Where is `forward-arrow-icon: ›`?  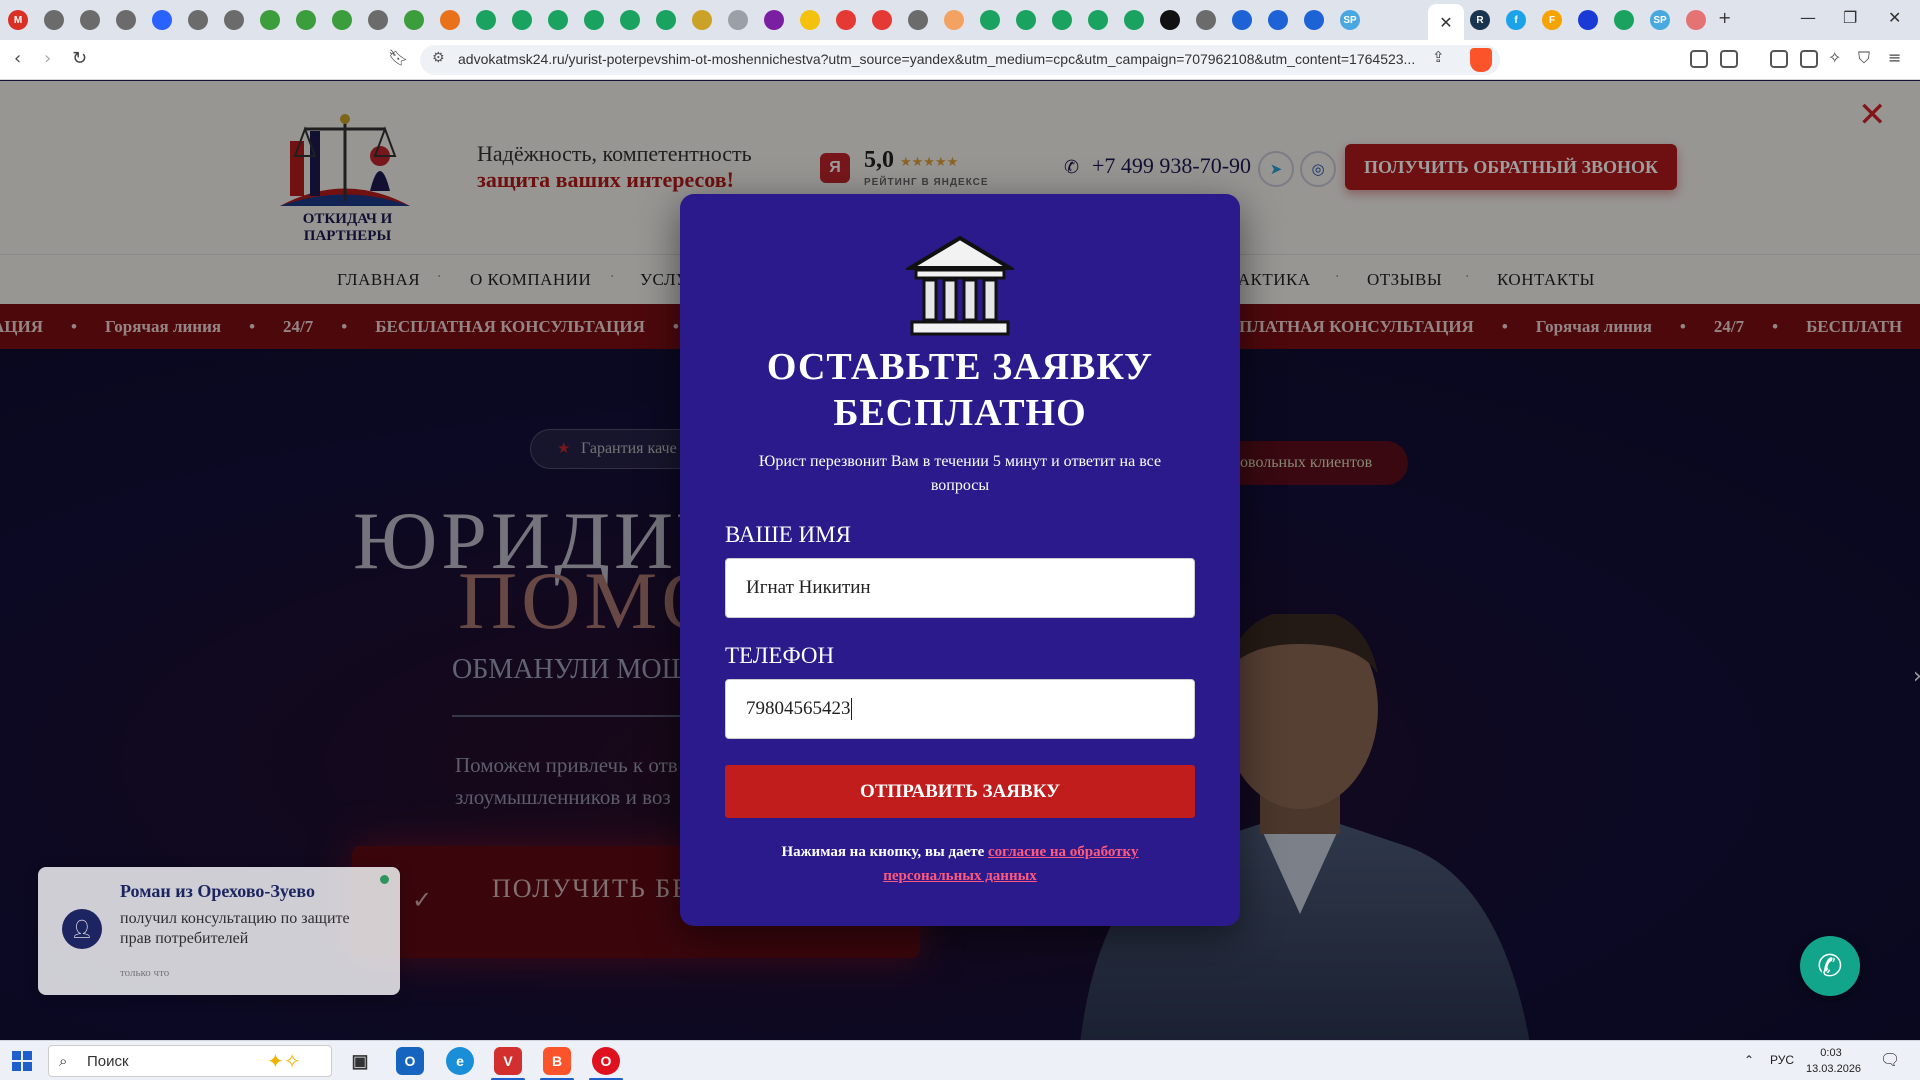
forward-arrow-icon: › is located at coordinates (47, 58).